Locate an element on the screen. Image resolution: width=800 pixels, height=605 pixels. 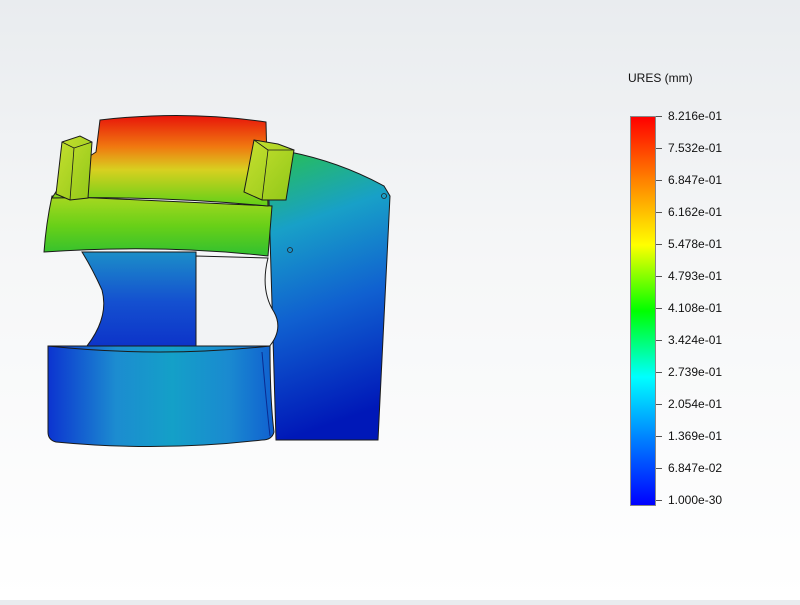
legend-tick-label: 7.532e-01 is located at coordinates (695, 148).